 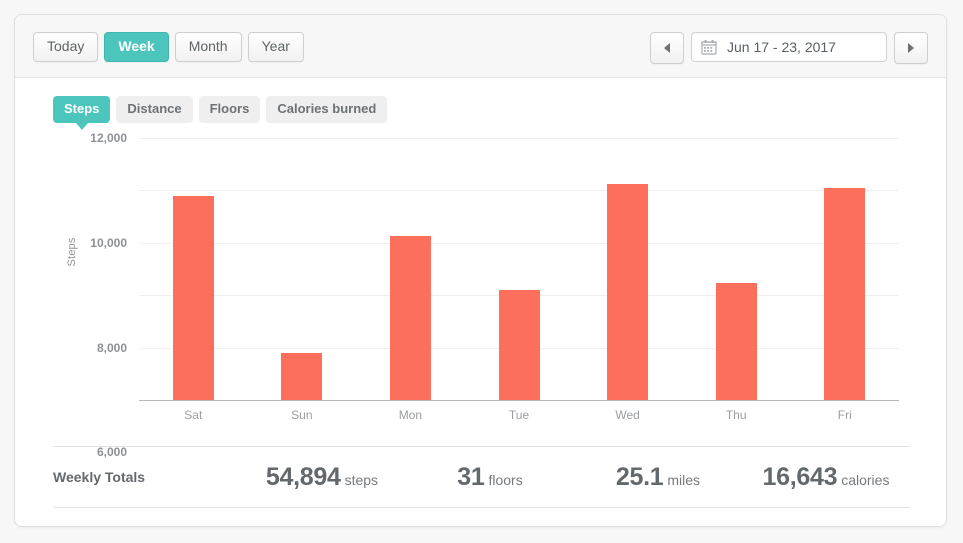 What do you see at coordinates (519, 415) in the screenshot?
I see `x-axis-tick-label: Tue` at bounding box center [519, 415].